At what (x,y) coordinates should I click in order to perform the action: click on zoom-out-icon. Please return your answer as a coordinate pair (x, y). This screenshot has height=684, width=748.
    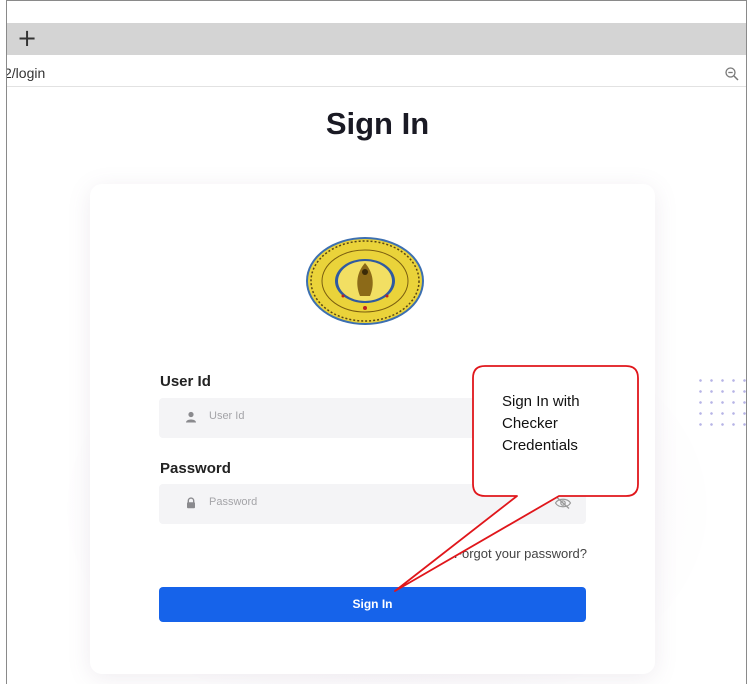
    Looking at the image, I should click on (732, 74).